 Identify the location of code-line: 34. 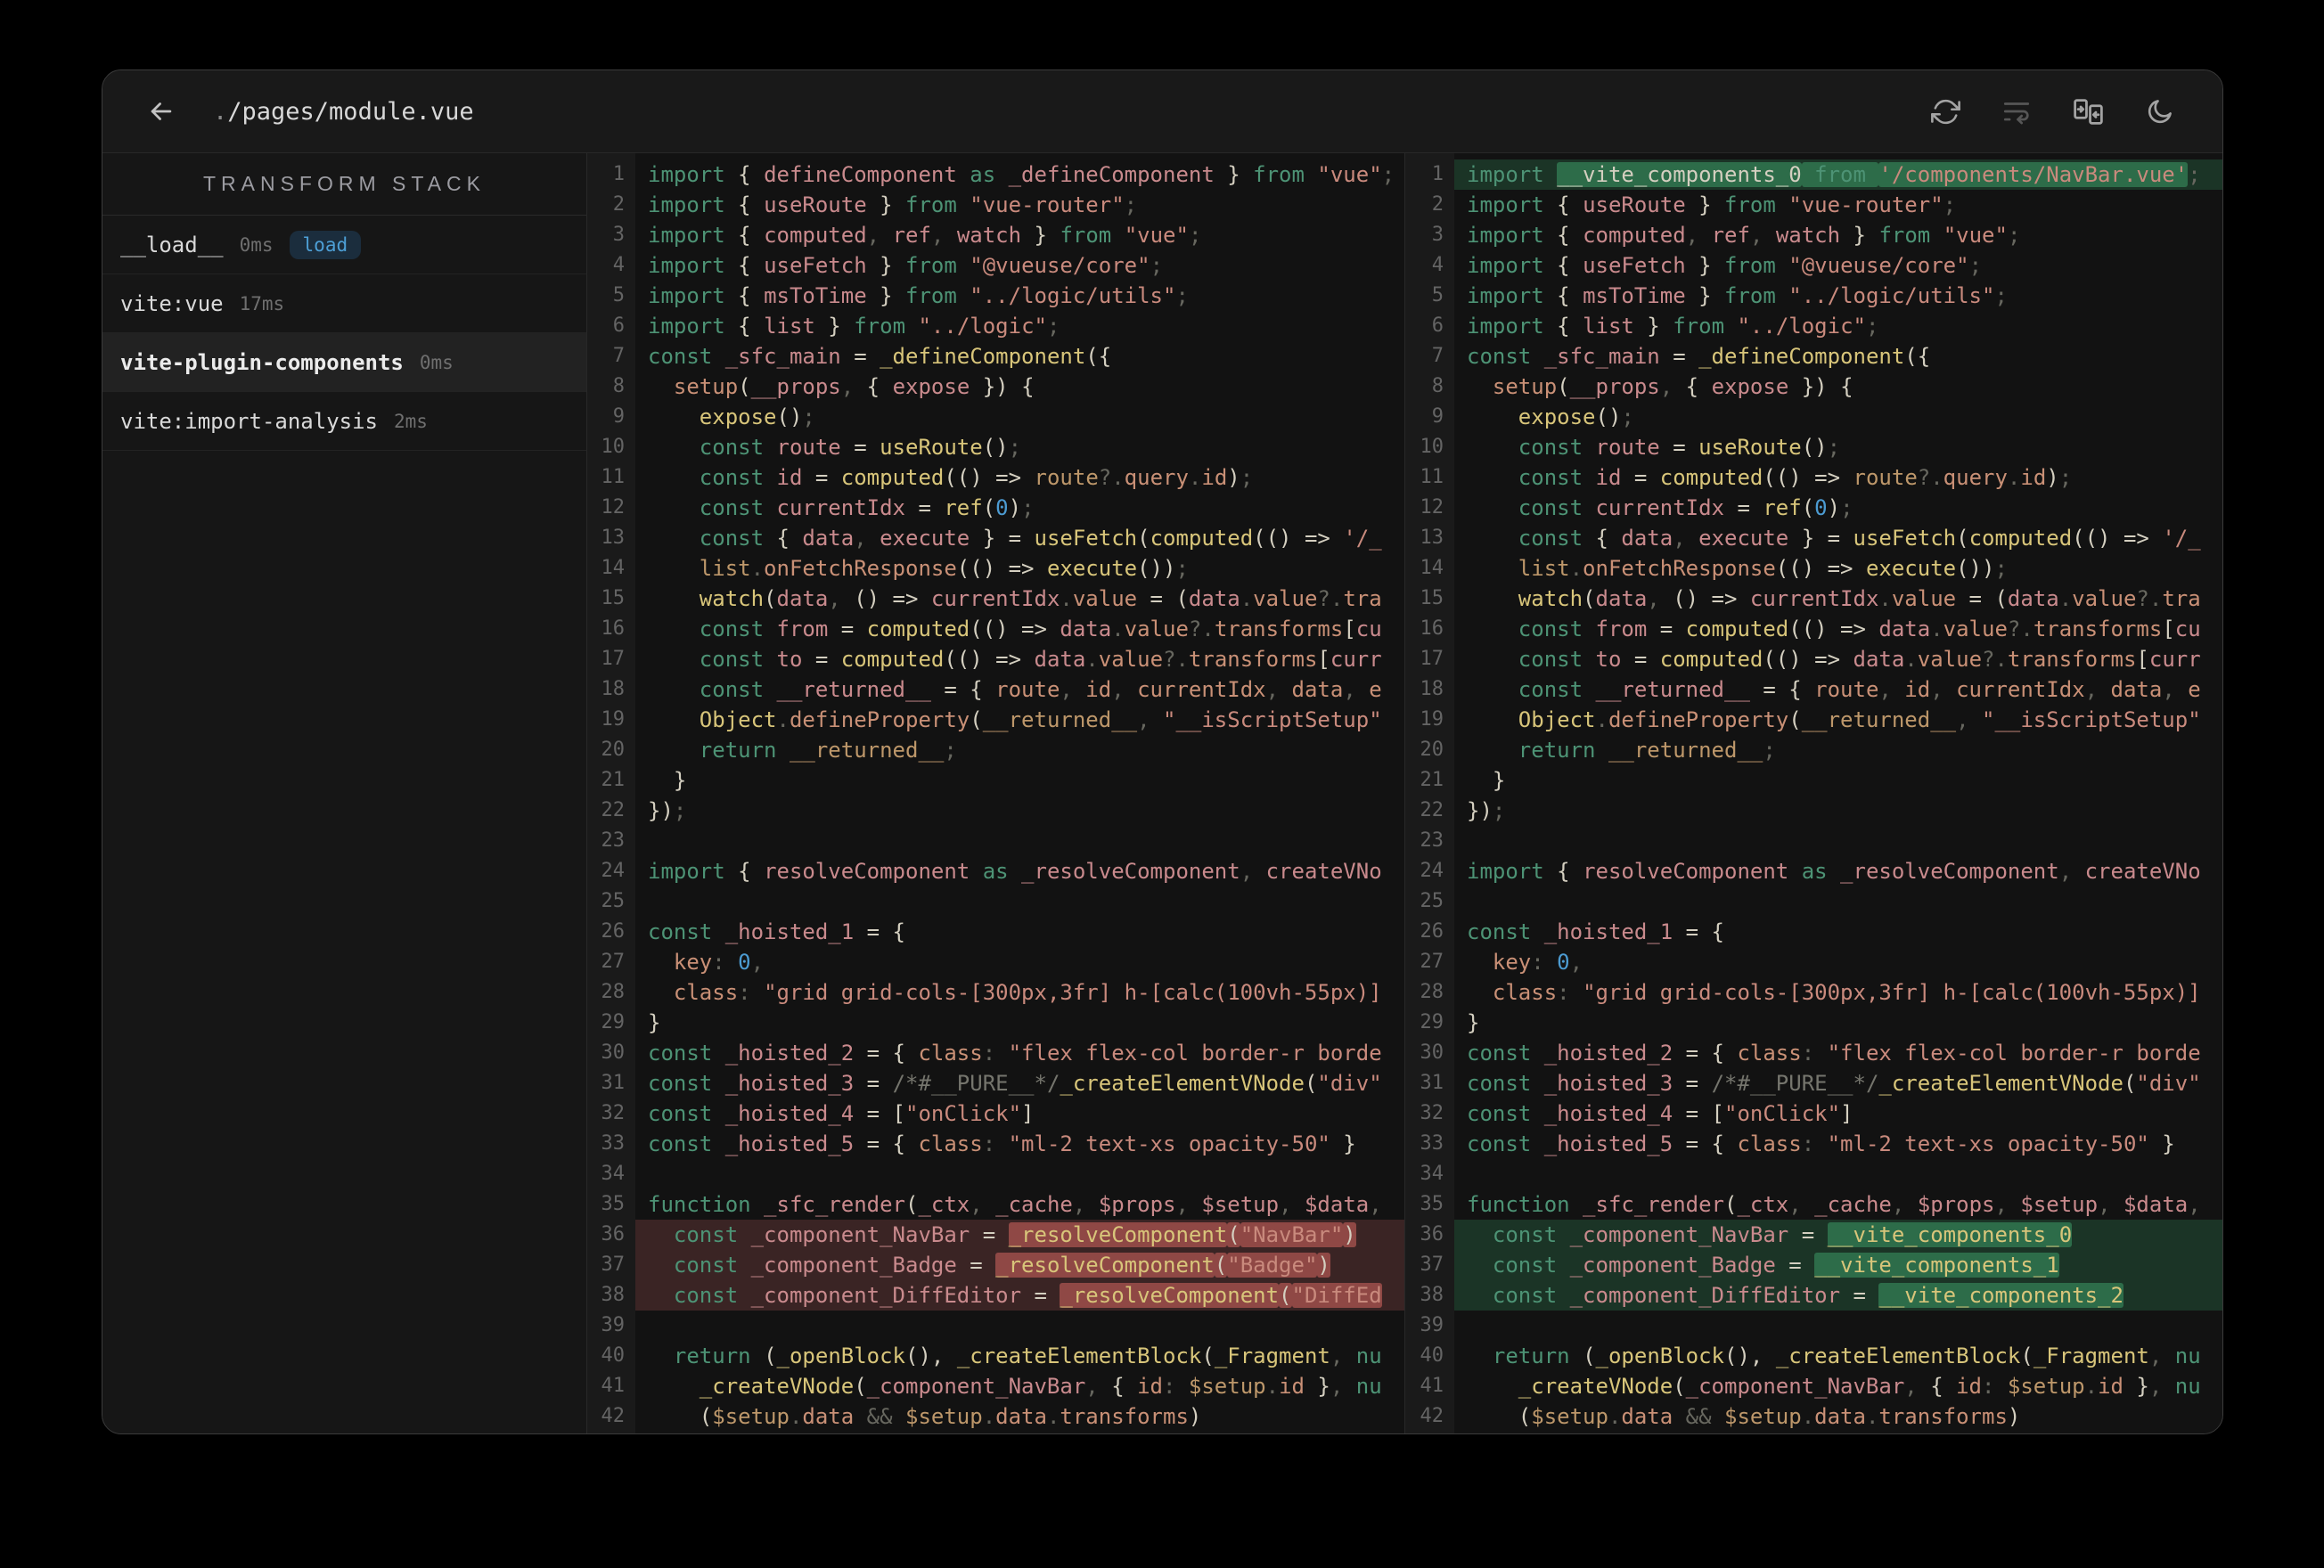
(1813, 1174).